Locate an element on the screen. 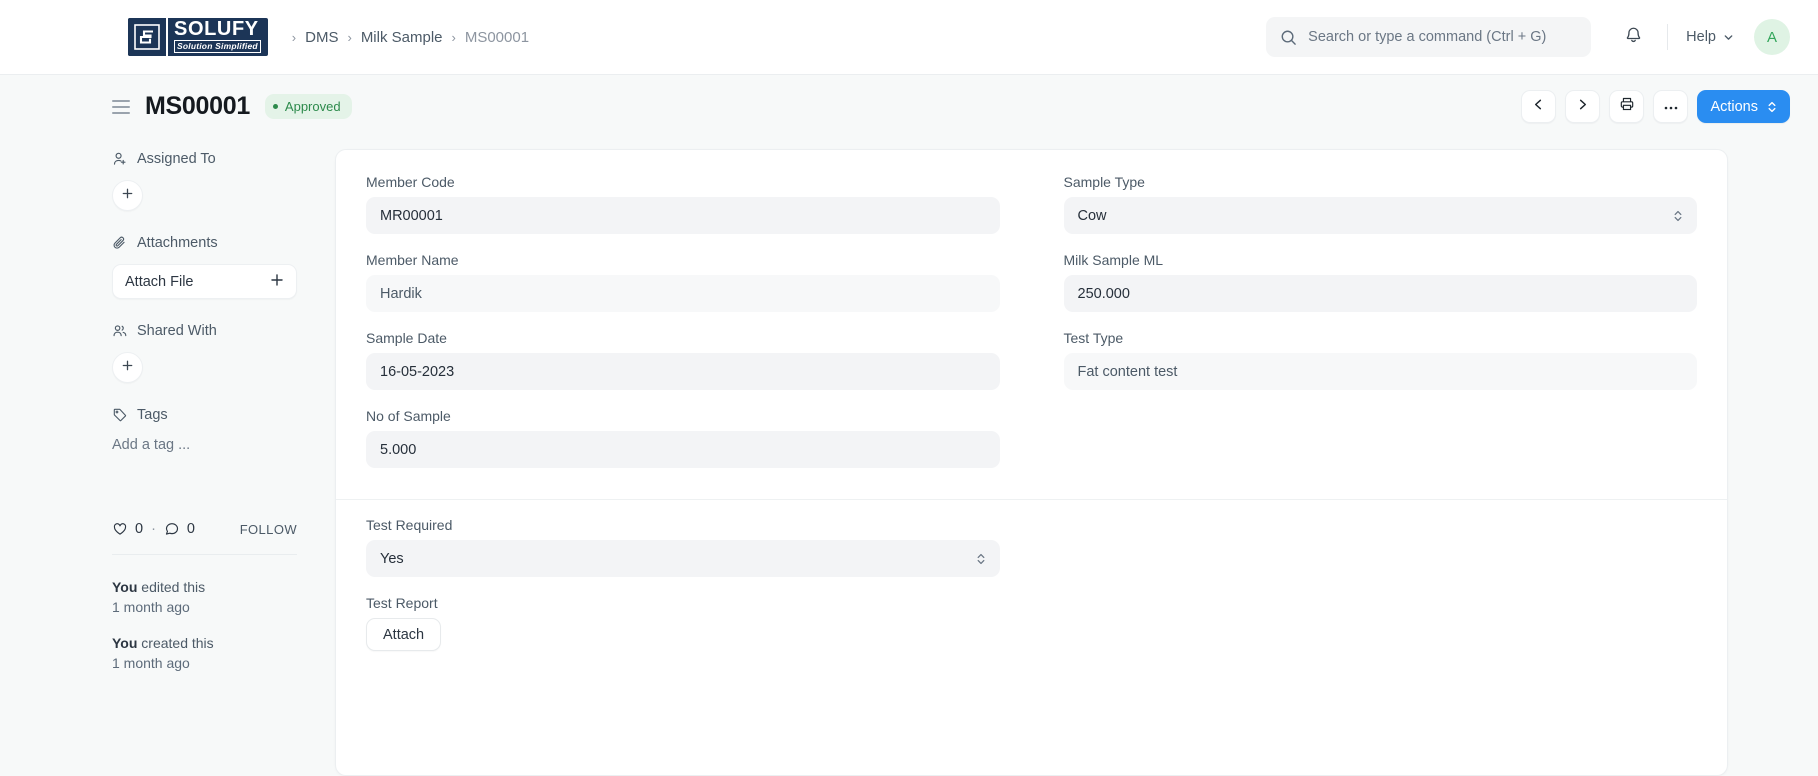  global-search is located at coordinates (1429, 37).